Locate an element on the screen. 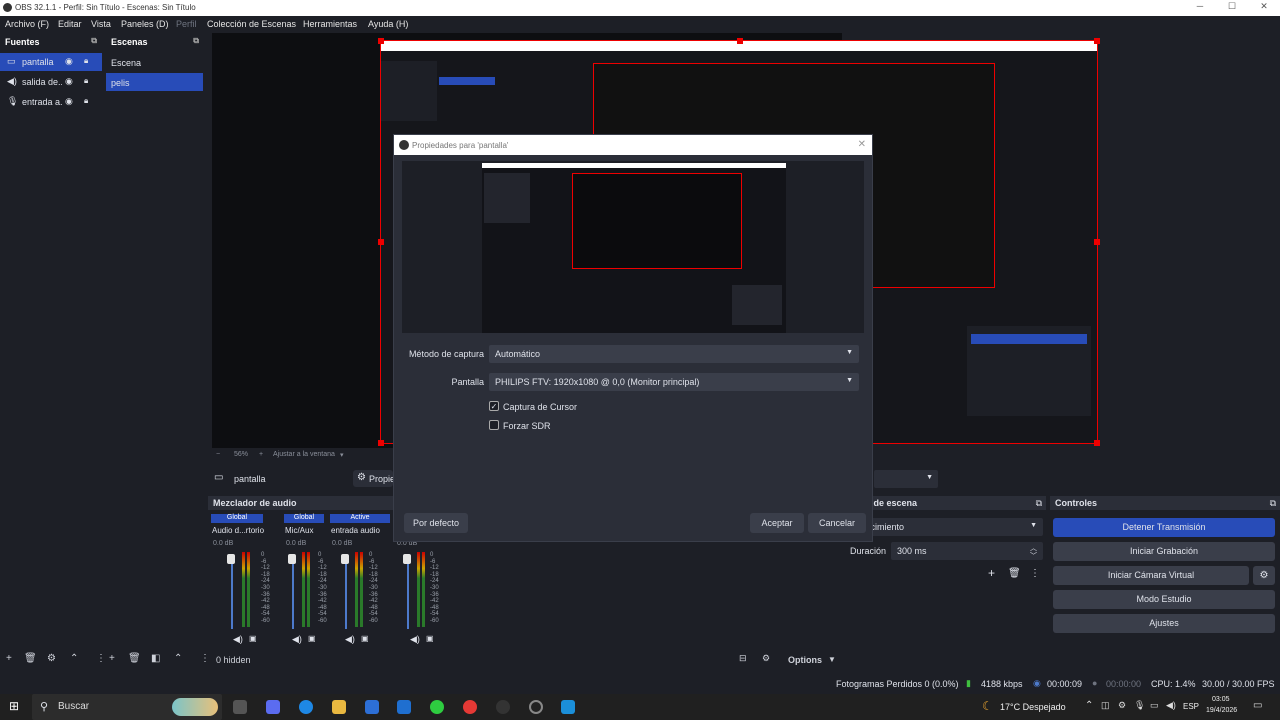 The image size is (1280, 720). store-icon is located at coordinates (372, 707).